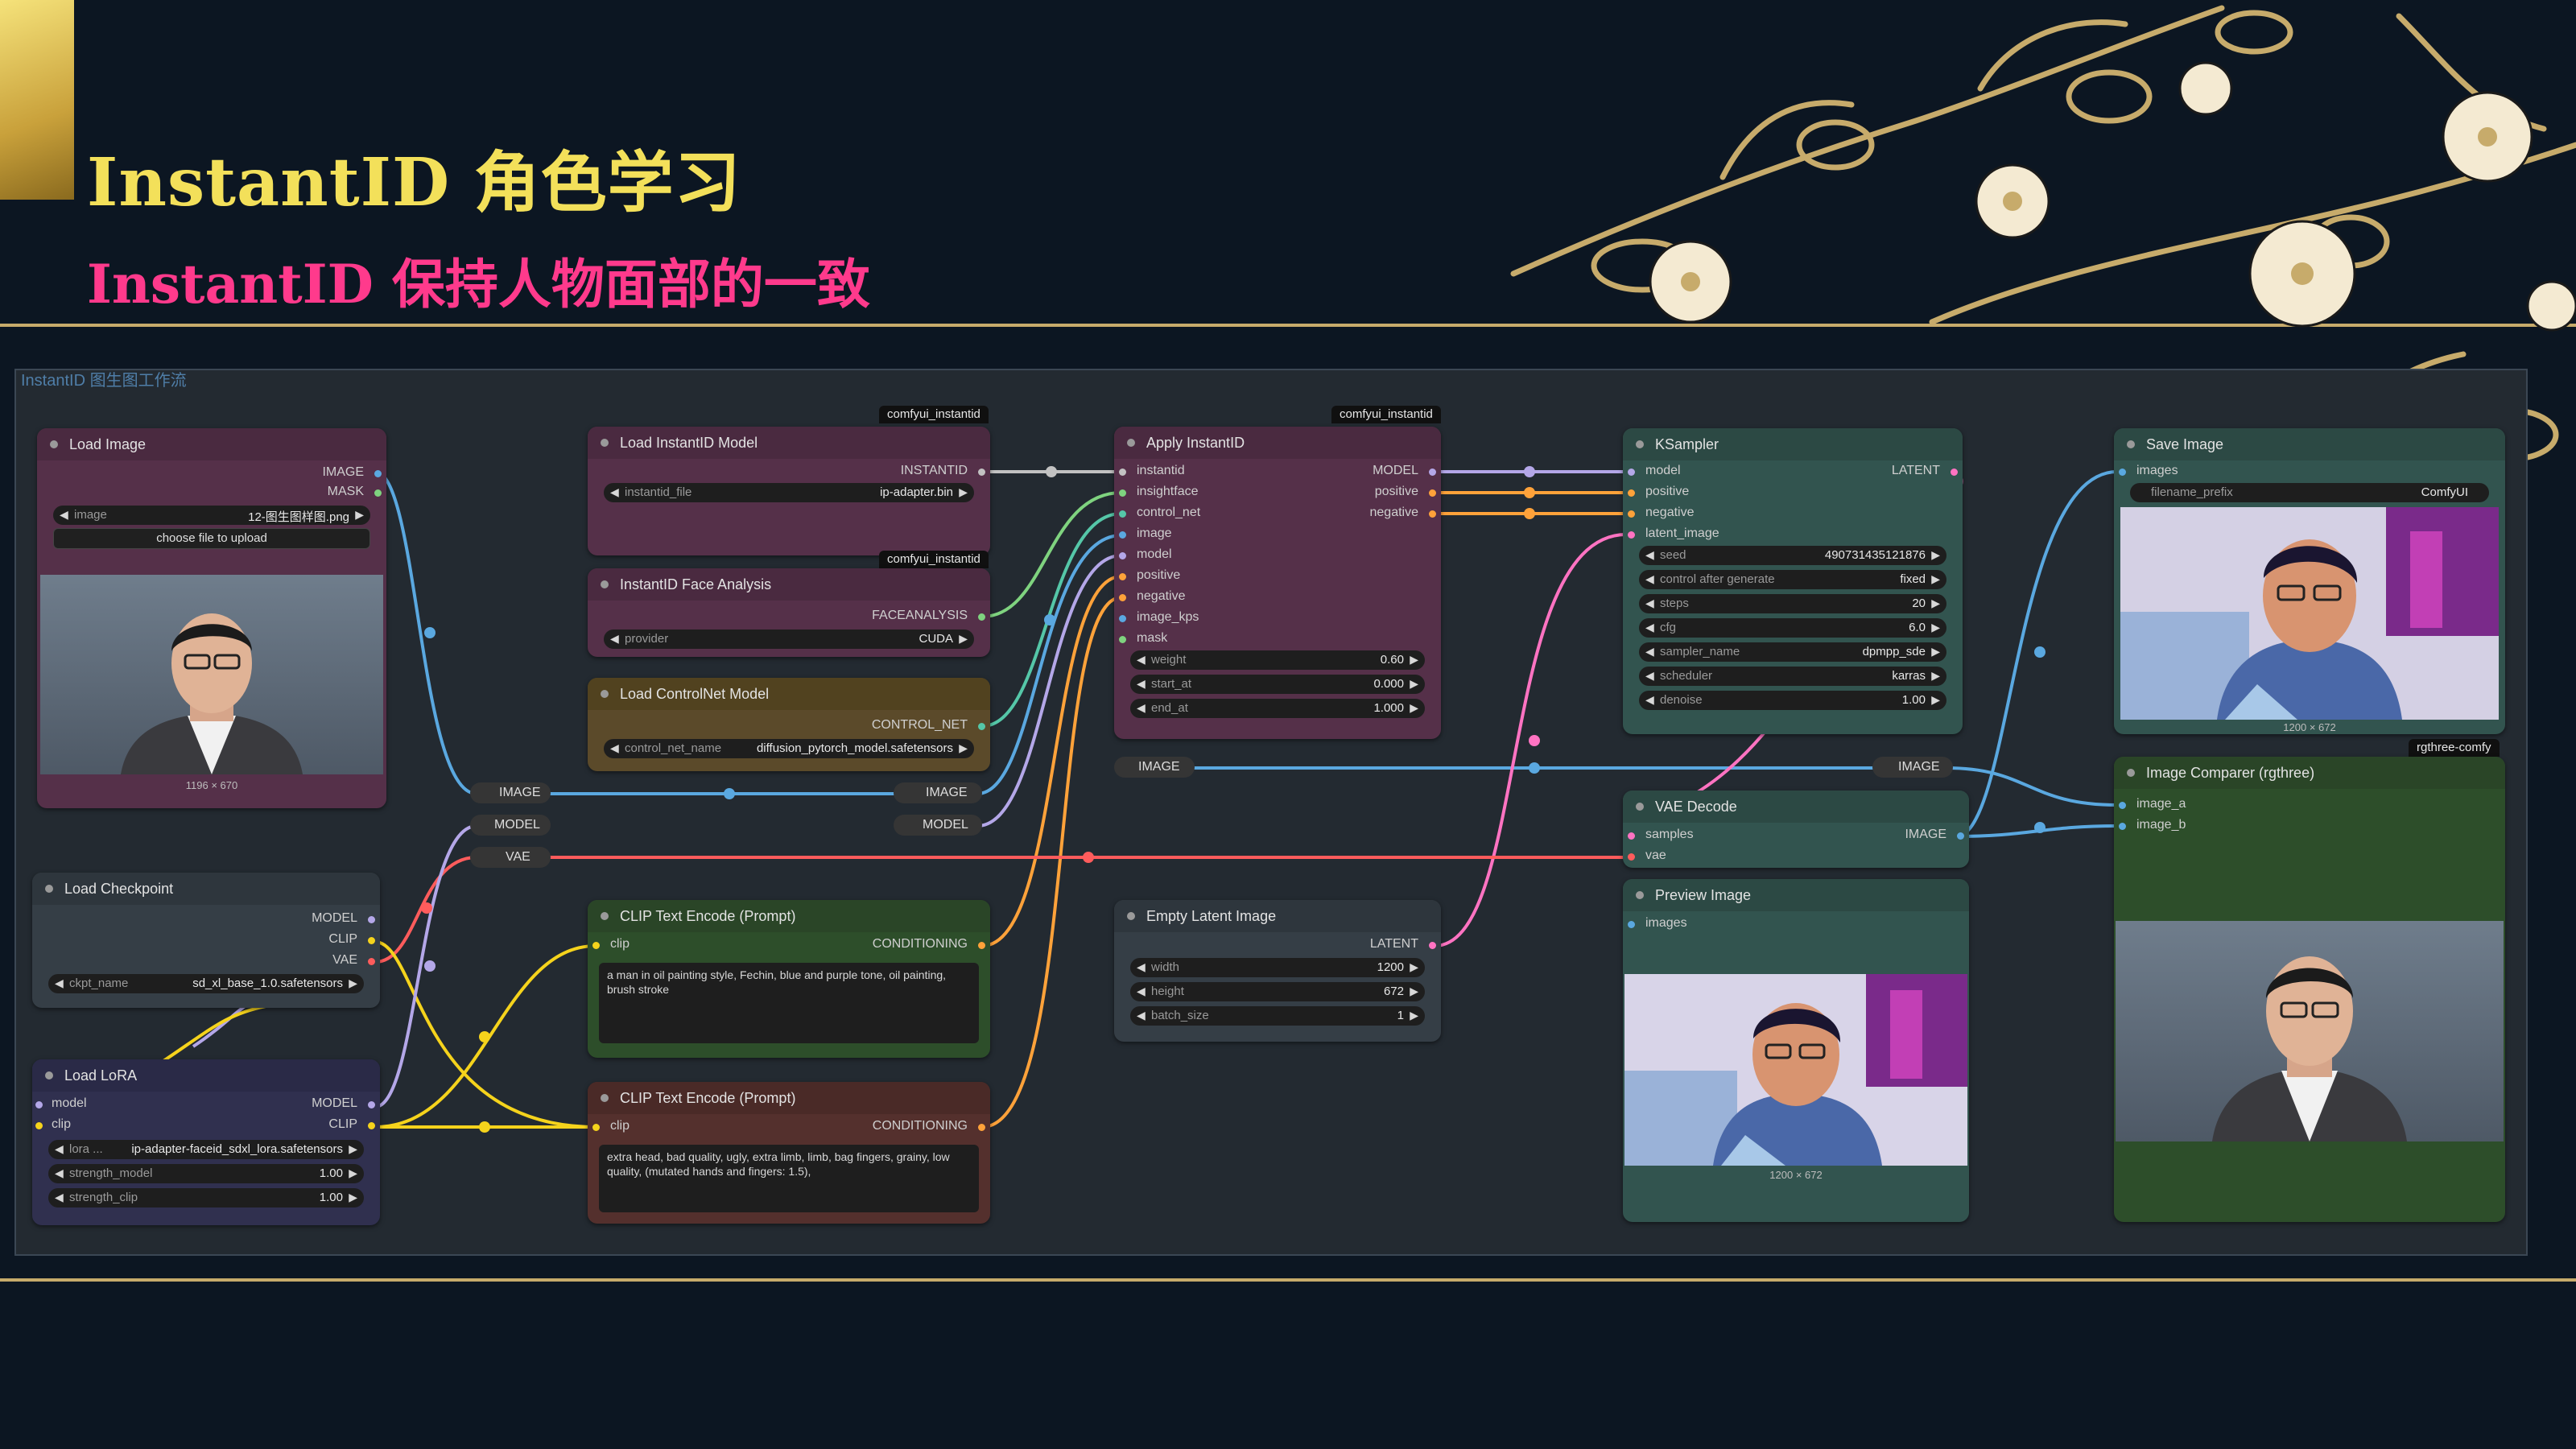 Image resolution: width=2576 pixels, height=1449 pixels. What do you see at coordinates (211, 444) in the screenshot?
I see `node-title: Load Image` at bounding box center [211, 444].